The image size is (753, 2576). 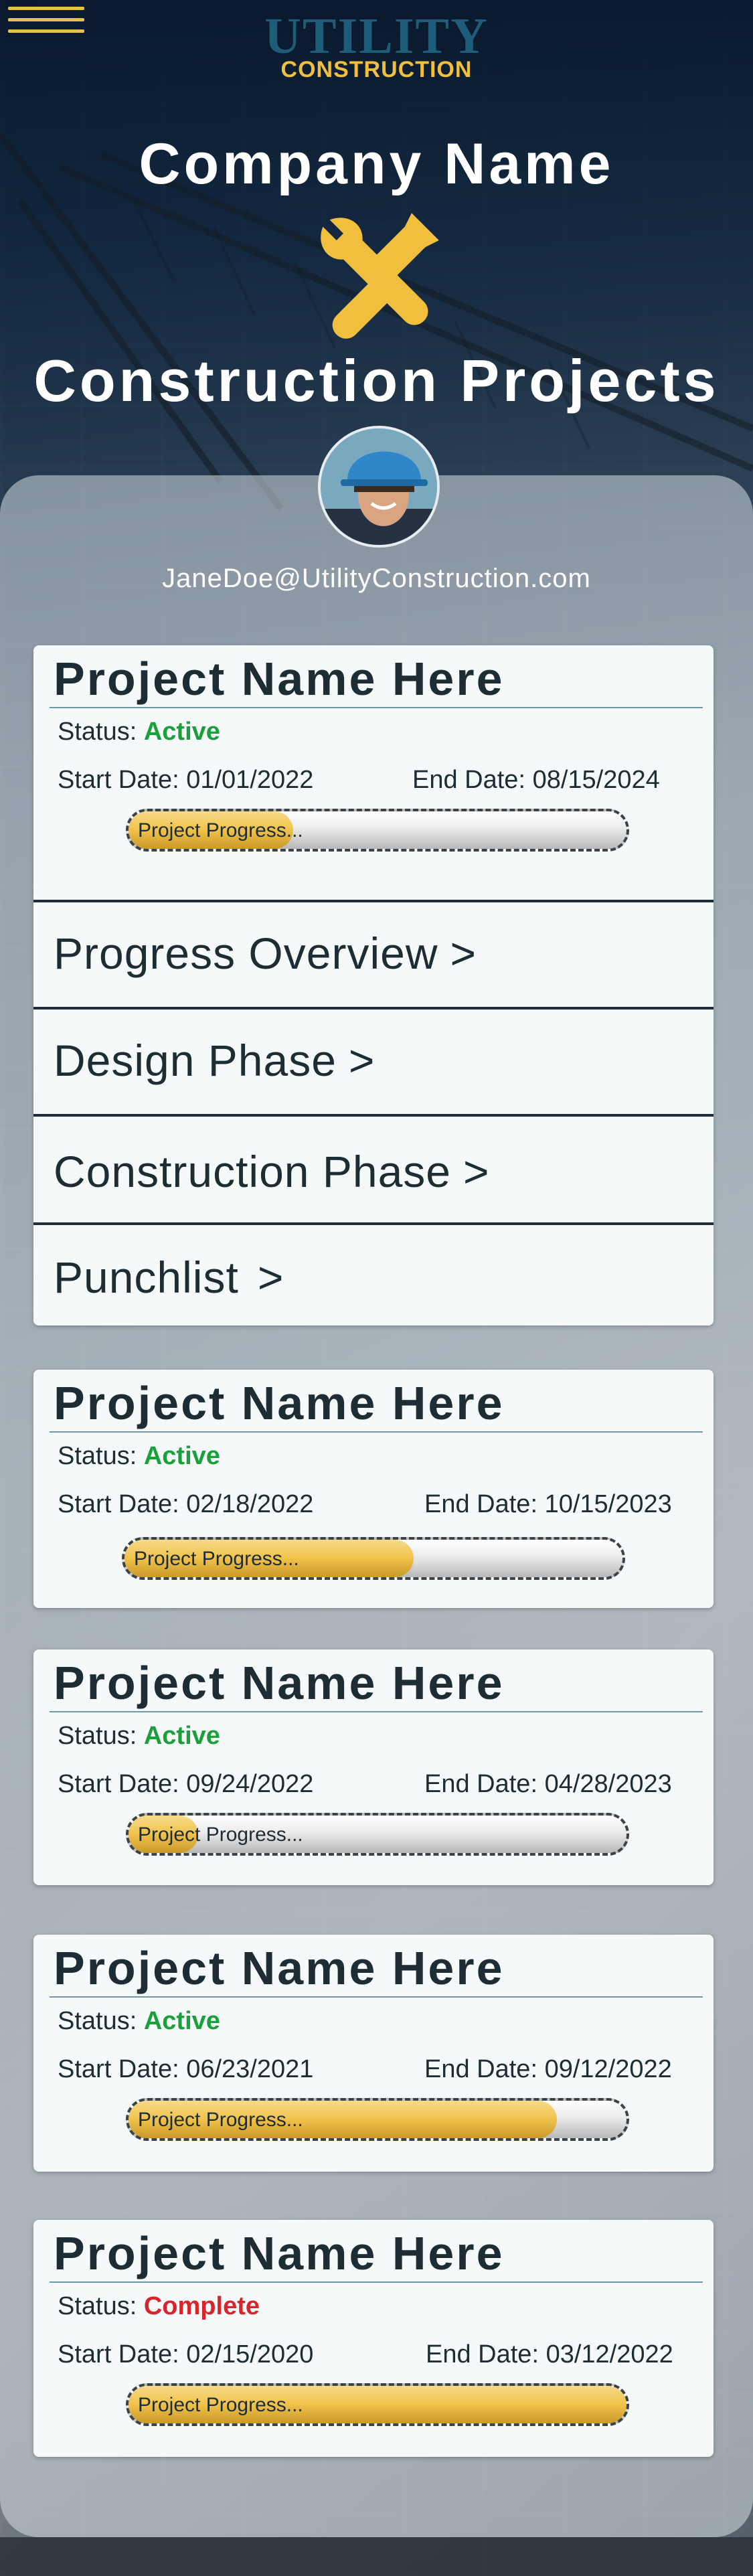 I want to click on company-logo: UTILITY CONSTRUCTION, so click(x=376, y=46).